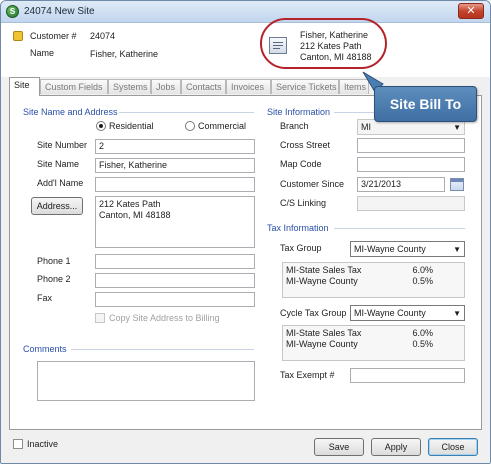 The height and width of the screenshot is (464, 491). Describe the element at coordinates (303, 203) in the screenshot. I see `cs-linking-label: C/S Linking` at that location.